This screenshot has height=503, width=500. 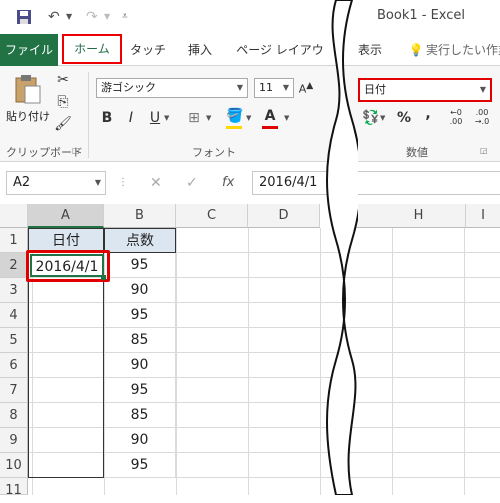 What do you see at coordinates (14, 365) in the screenshot?
I see `row-header: 6` at bounding box center [14, 365].